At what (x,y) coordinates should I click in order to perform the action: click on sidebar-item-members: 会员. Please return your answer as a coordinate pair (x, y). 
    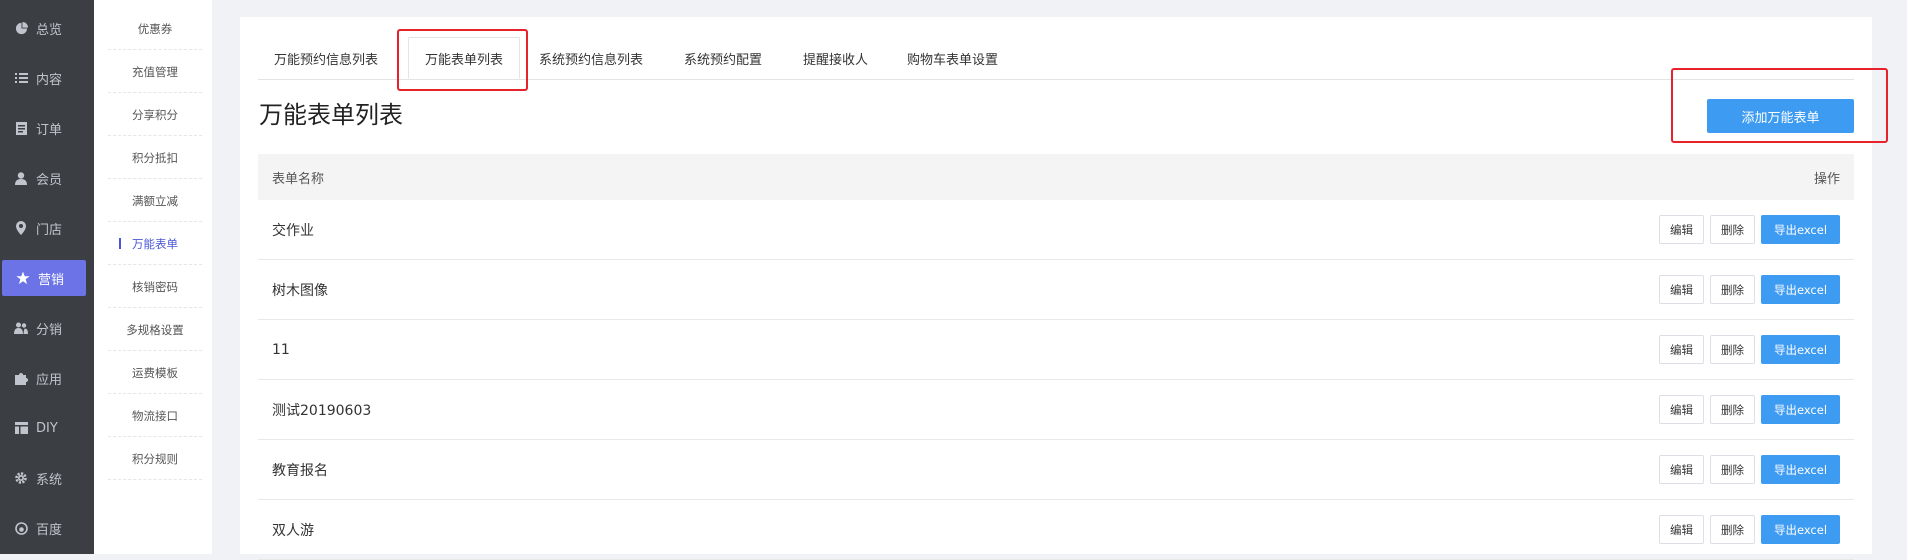
    Looking at the image, I should click on (47, 178).